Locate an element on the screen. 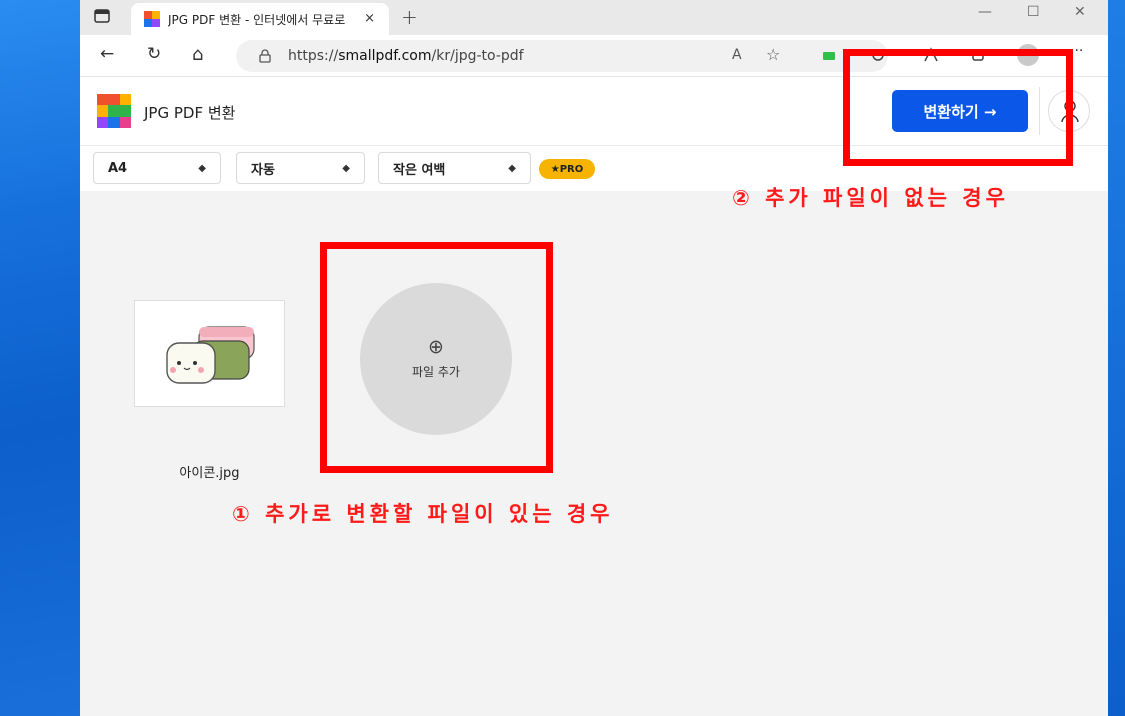  read-aloud-icon: A is located at coordinates (737, 55).